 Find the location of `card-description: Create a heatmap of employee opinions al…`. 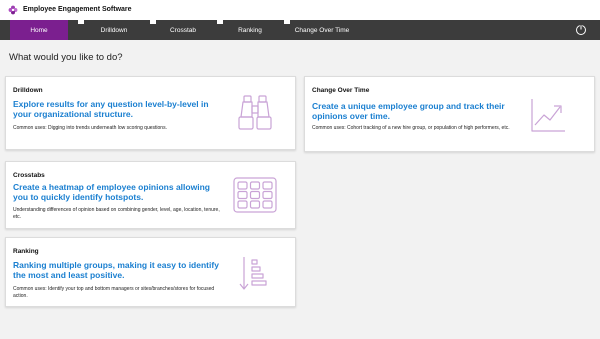

card-description: Create a heatmap of employee opinions al… is located at coordinates (111, 192).